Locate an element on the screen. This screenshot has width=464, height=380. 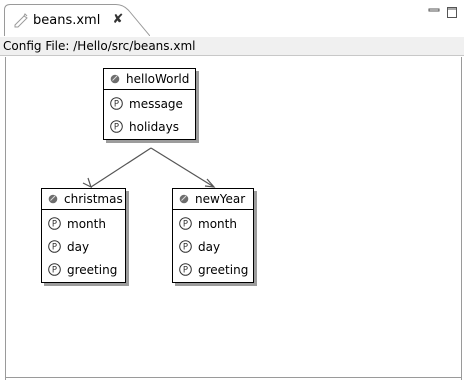
file-icon is located at coordinates (21, 20).